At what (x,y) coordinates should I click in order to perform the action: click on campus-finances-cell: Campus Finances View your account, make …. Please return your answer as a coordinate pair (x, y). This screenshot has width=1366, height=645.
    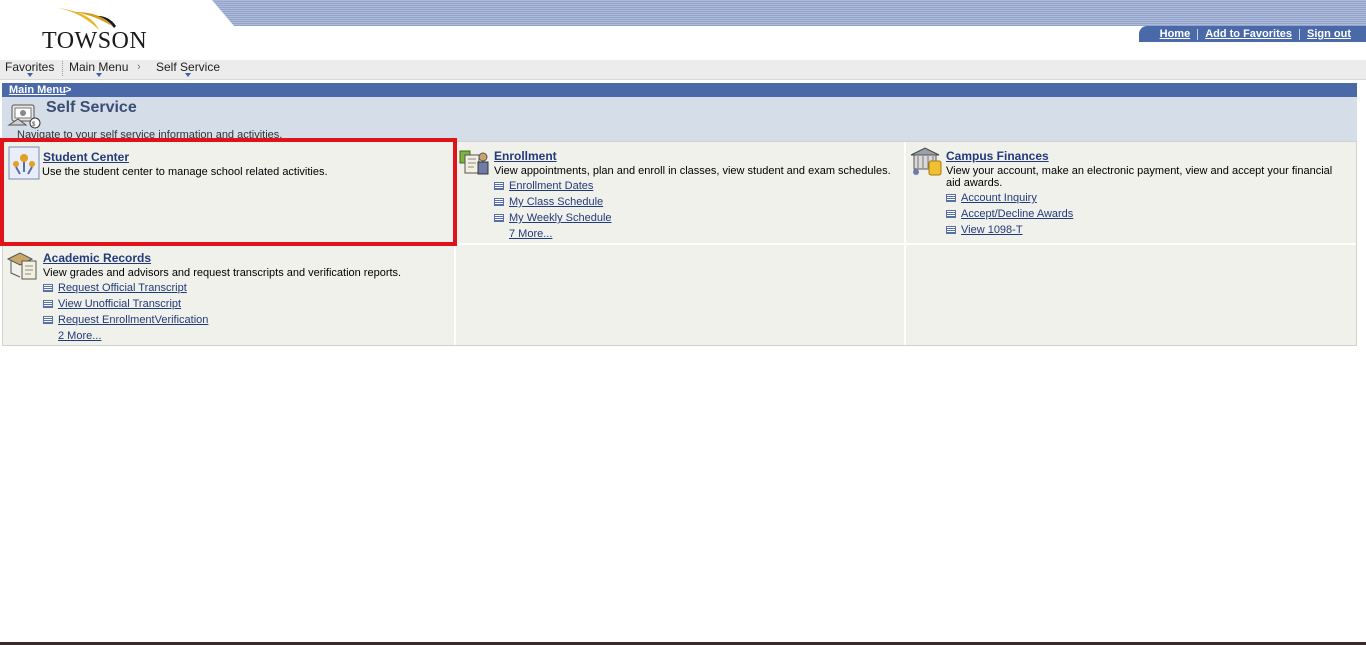
    Looking at the image, I should click on (1131, 192).